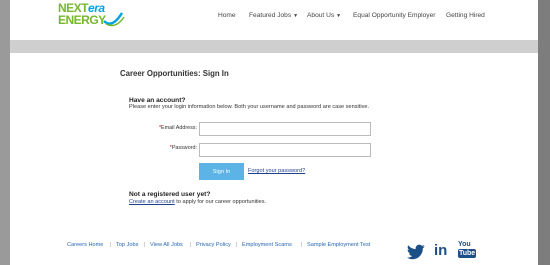  What do you see at coordinates (183, 148) in the screenshot?
I see `password-label: *Password:` at bounding box center [183, 148].